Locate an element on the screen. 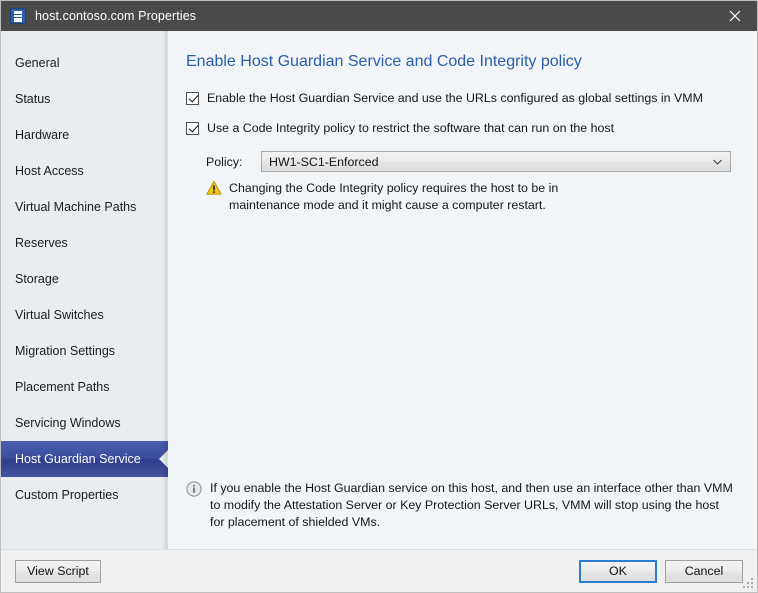  sidebar-item-label: Status is located at coordinates (33, 99).